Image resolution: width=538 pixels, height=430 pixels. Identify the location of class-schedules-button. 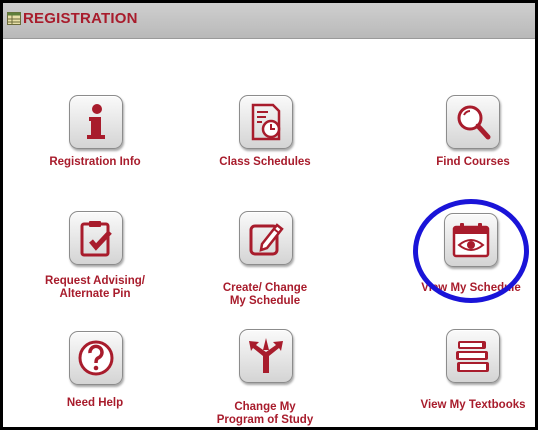
(266, 122).